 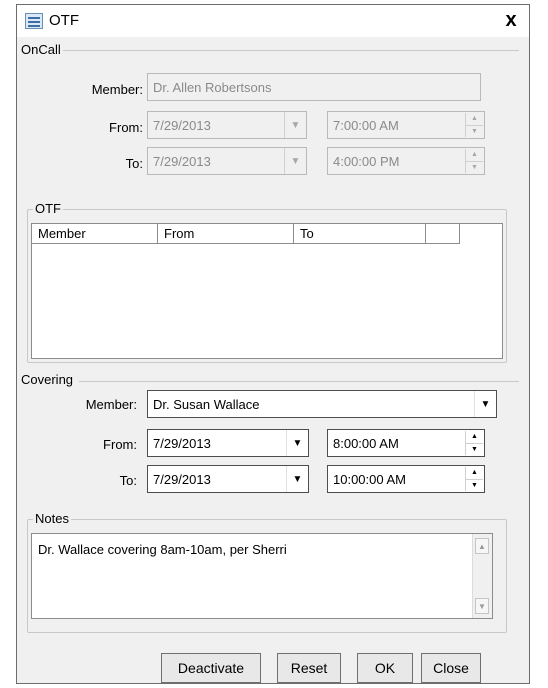 I want to click on oncall-to-time-value: 4:00:00 PM, so click(x=366, y=161).